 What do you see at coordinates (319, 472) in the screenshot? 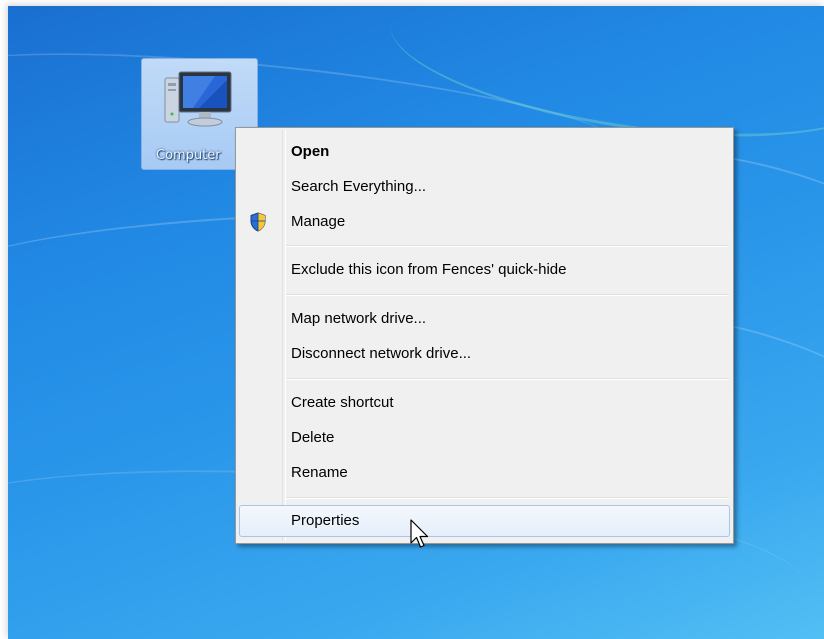
I see `menu-item-label: Rename` at bounding box center [319, 472].